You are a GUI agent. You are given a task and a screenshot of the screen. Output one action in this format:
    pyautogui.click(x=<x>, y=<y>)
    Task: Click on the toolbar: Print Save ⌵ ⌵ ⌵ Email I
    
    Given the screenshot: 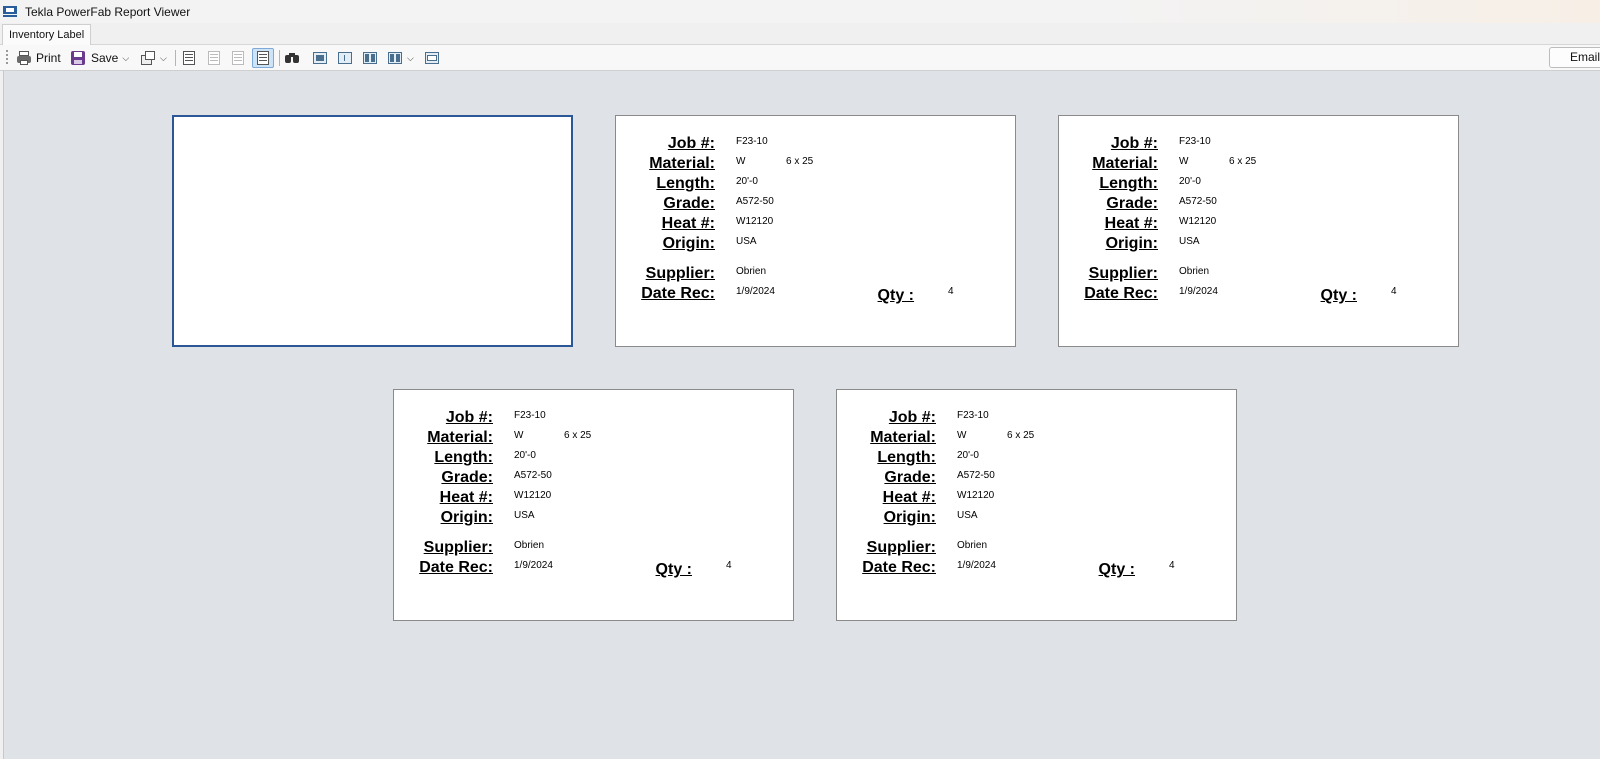 What is the action you would take?
    pyautogui.click(x=800, y=58)
    